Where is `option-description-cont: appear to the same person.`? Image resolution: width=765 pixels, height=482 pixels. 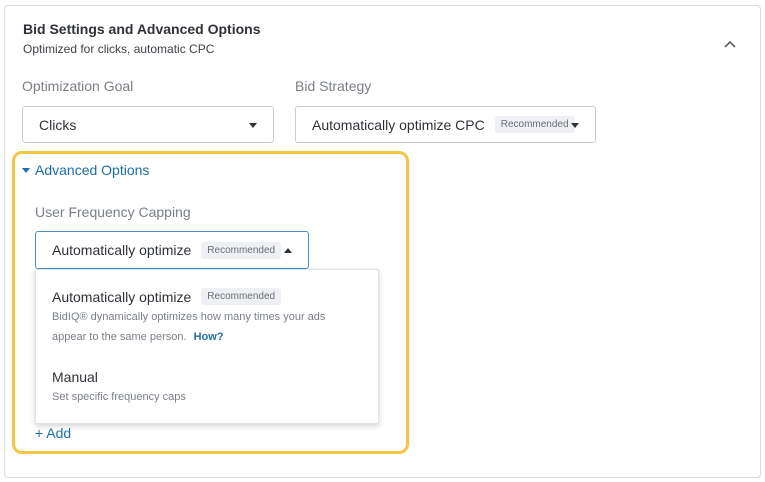 option-description-cont: appear to the same person. is located at coordinates (119, 337).